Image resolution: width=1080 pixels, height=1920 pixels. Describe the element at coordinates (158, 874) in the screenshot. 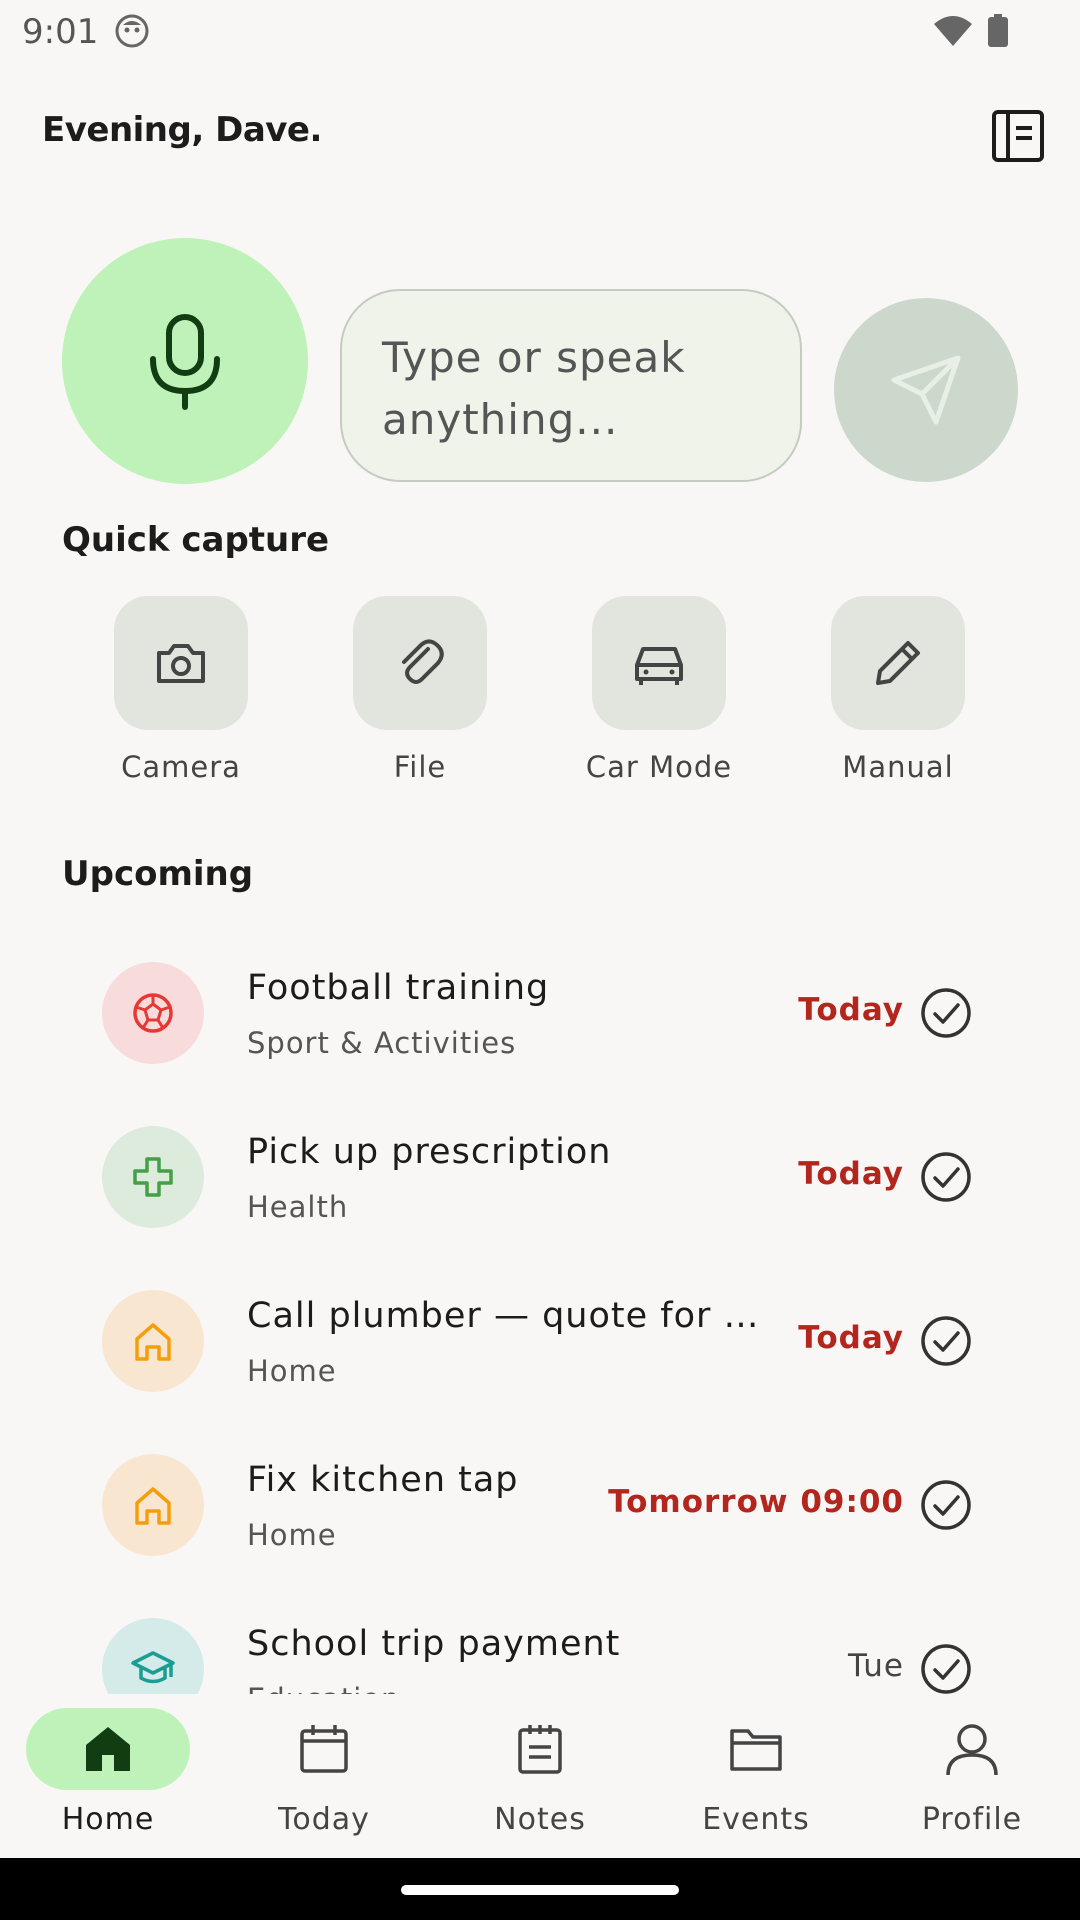

I see `upcoming-title: Upcoming` at that location.